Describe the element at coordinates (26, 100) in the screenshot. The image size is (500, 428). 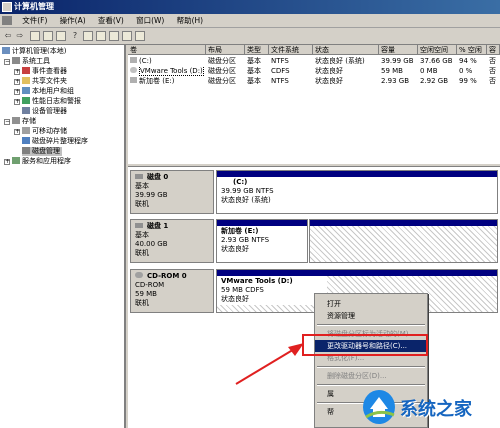
I see `performance-icon` at that location.